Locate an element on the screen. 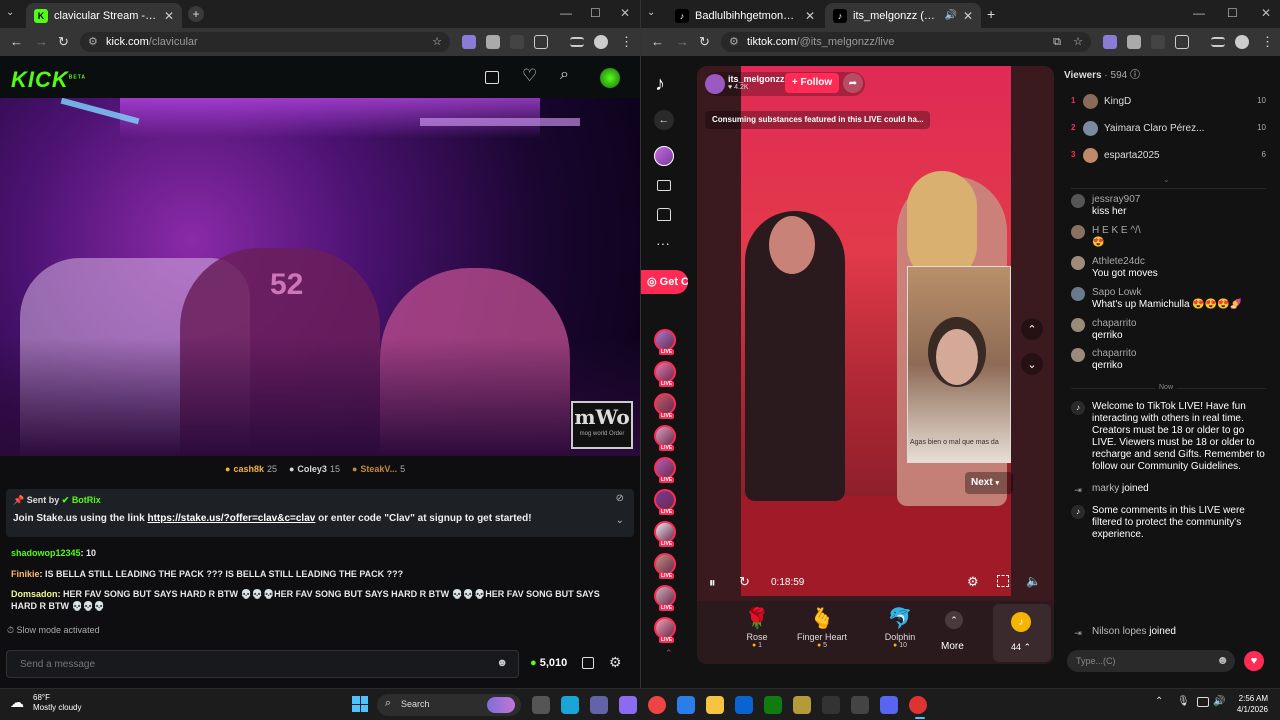 This screenshot has width=1280, height=720. start-button-icon is located at coordinates (360, 704).